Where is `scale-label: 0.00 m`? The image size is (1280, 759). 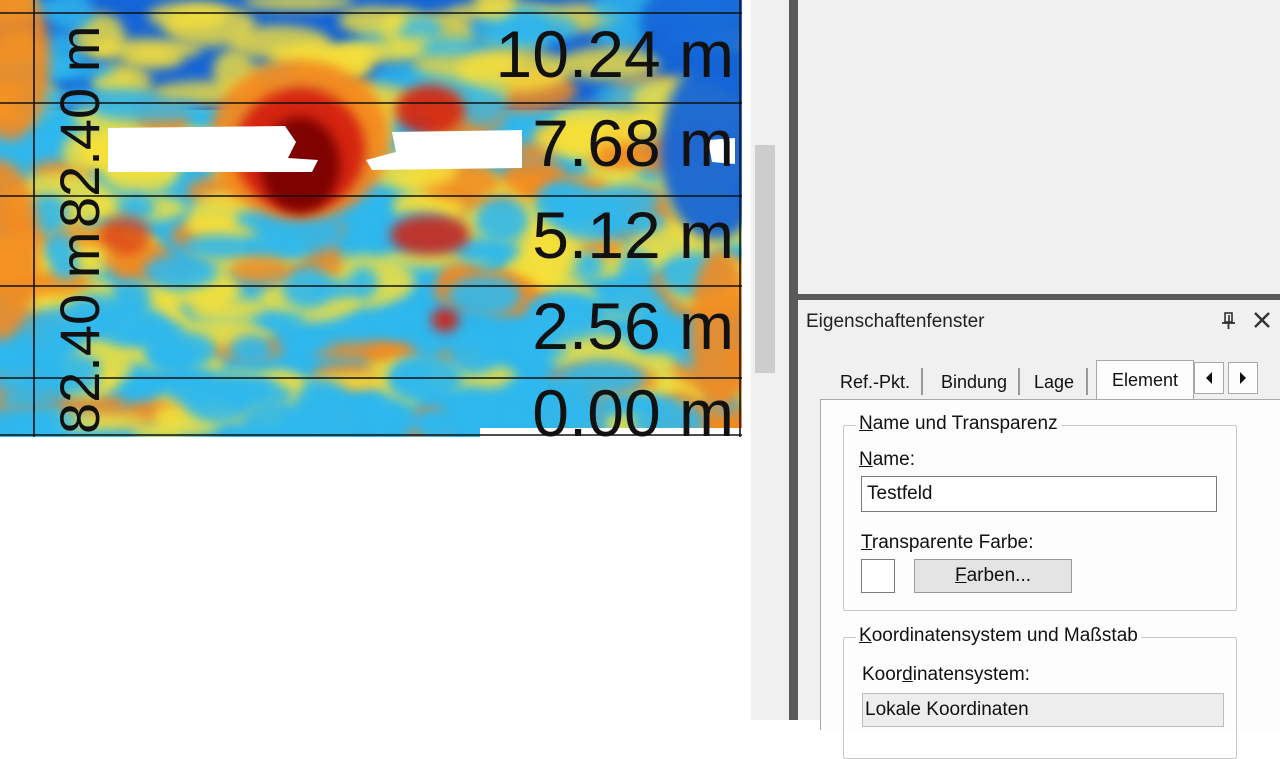
scale-label: 0.00 m is located at coordinates (633, 406).